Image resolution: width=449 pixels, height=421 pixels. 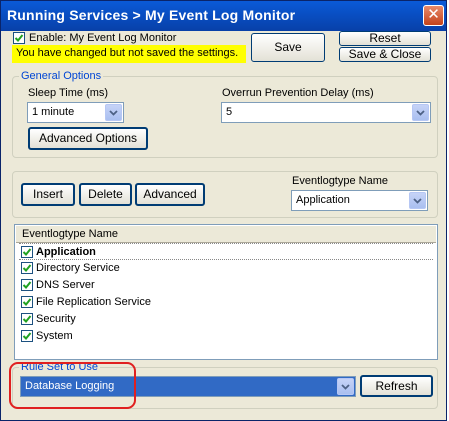 What do you see at coordinates (226, 285) in the screenshot?
I see `list-item: DNS Server` at bounding box center [226, 285].